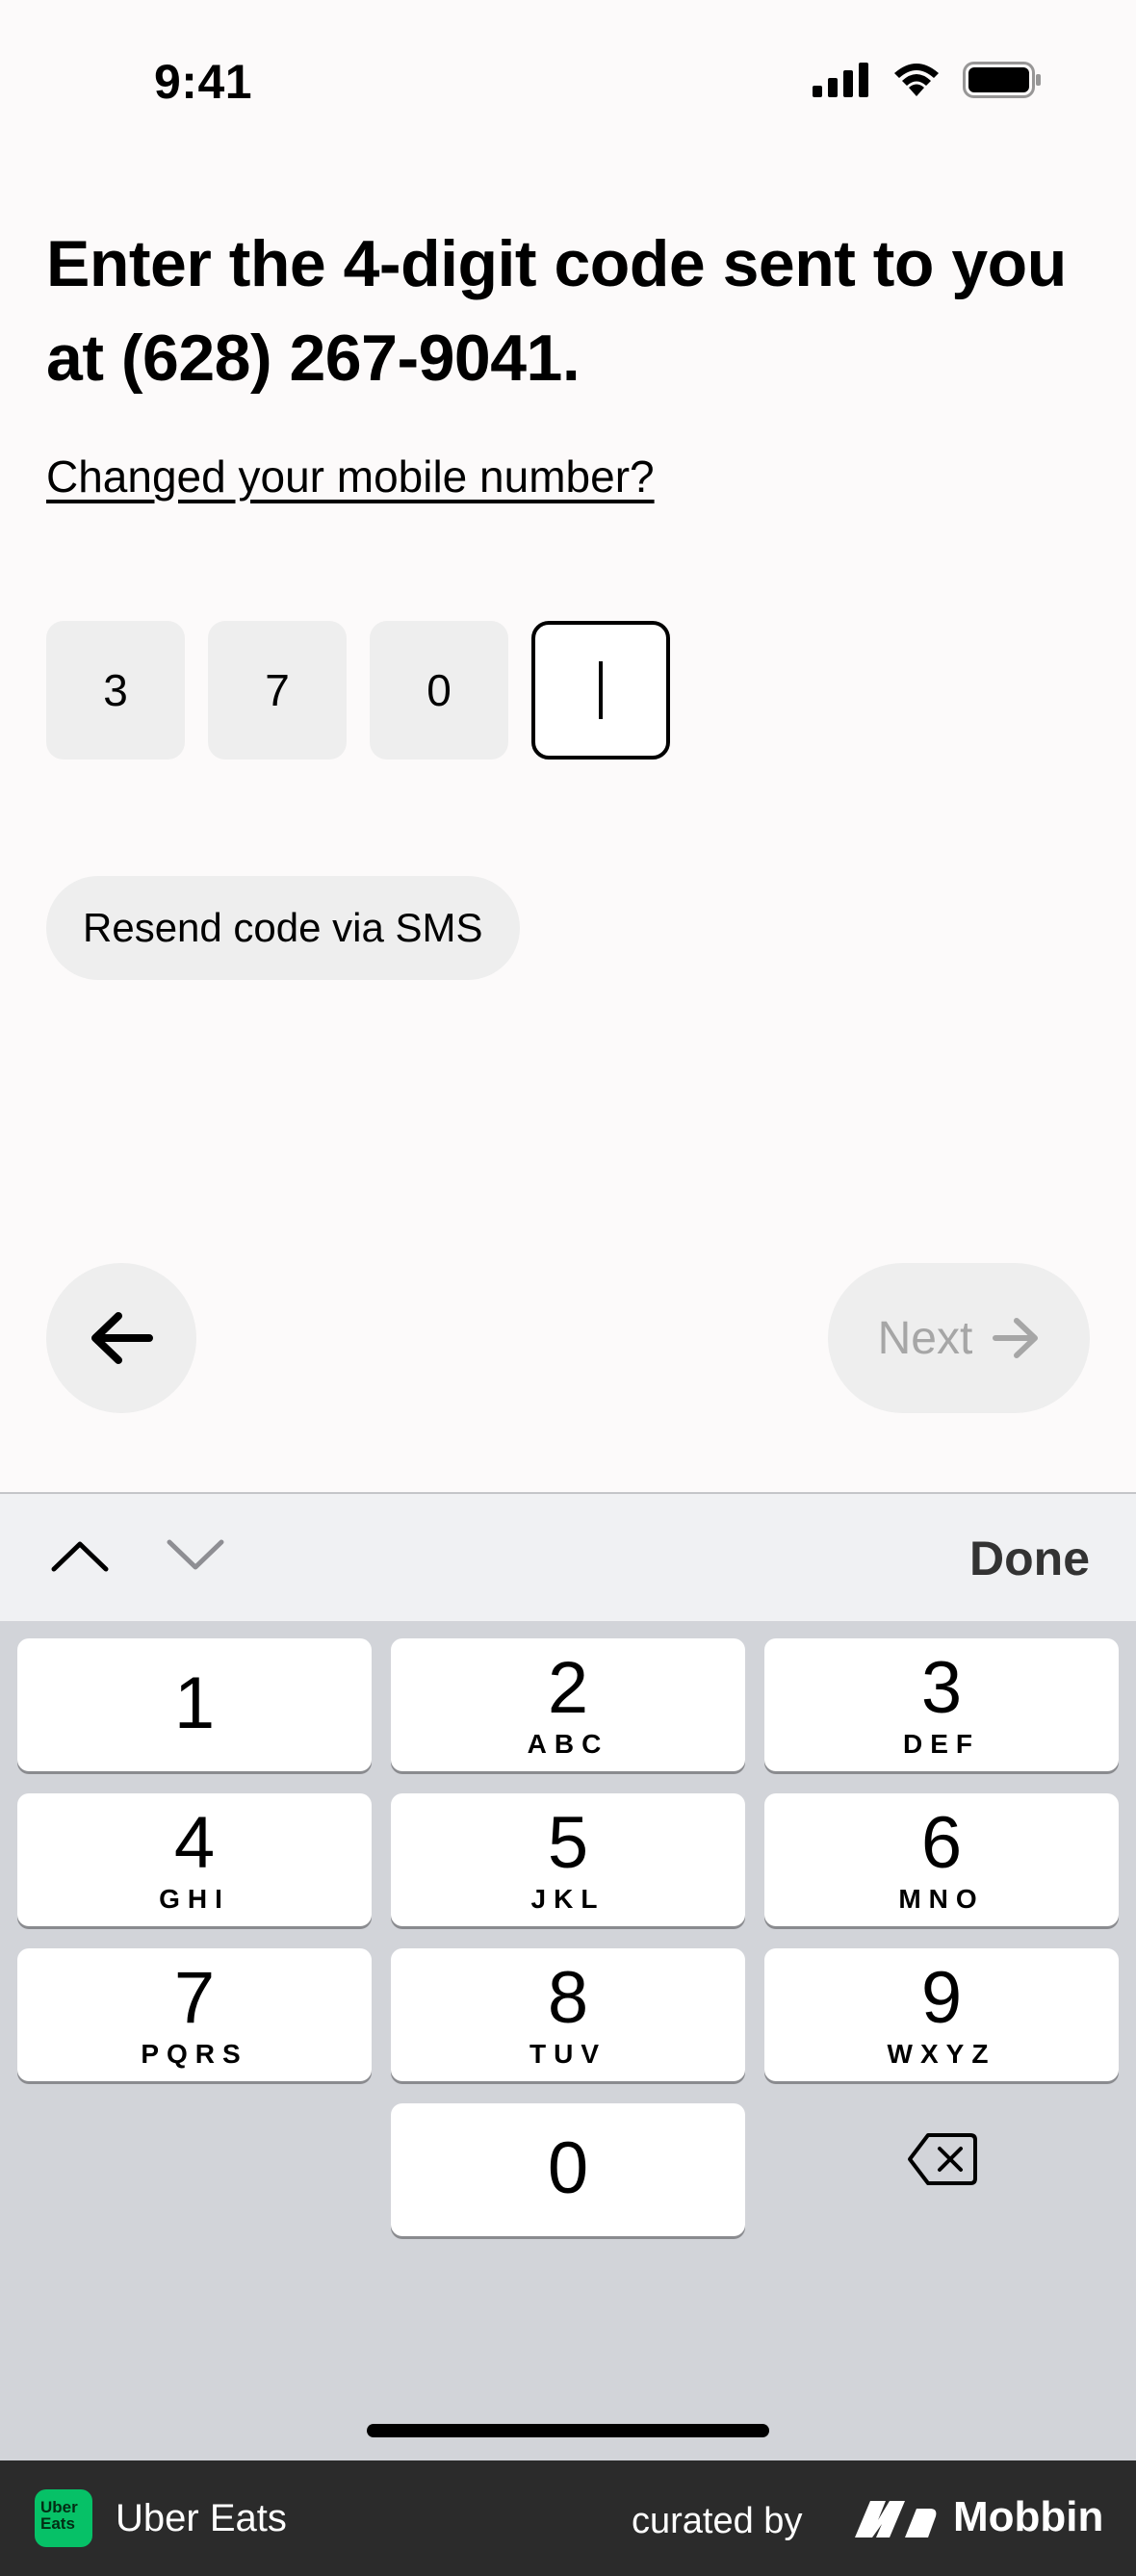 This screenshot has height=2576, width=1136. I want to click on key-3: 3 DEF, so click(942, 1705).